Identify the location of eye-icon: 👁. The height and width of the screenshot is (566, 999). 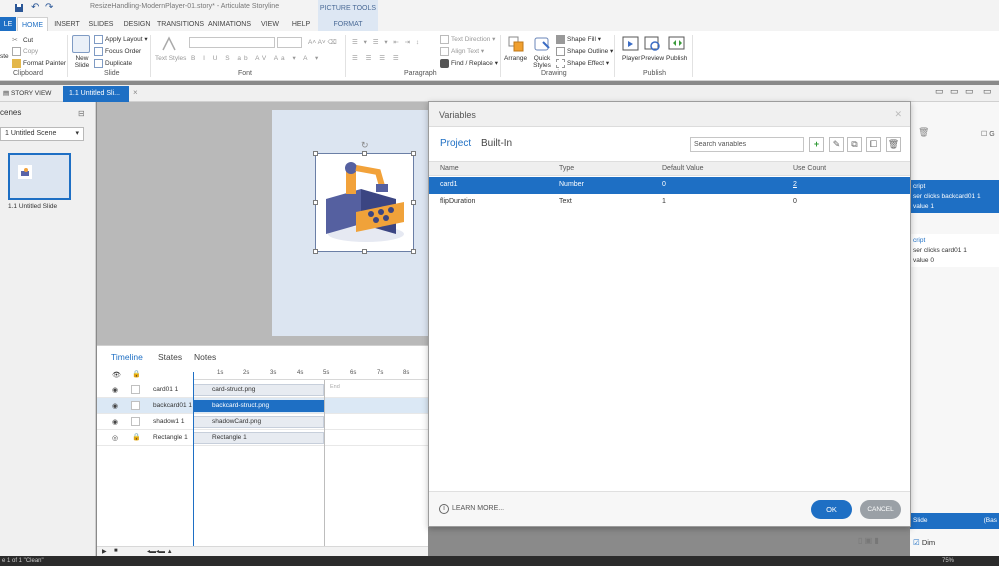
(116, 375).